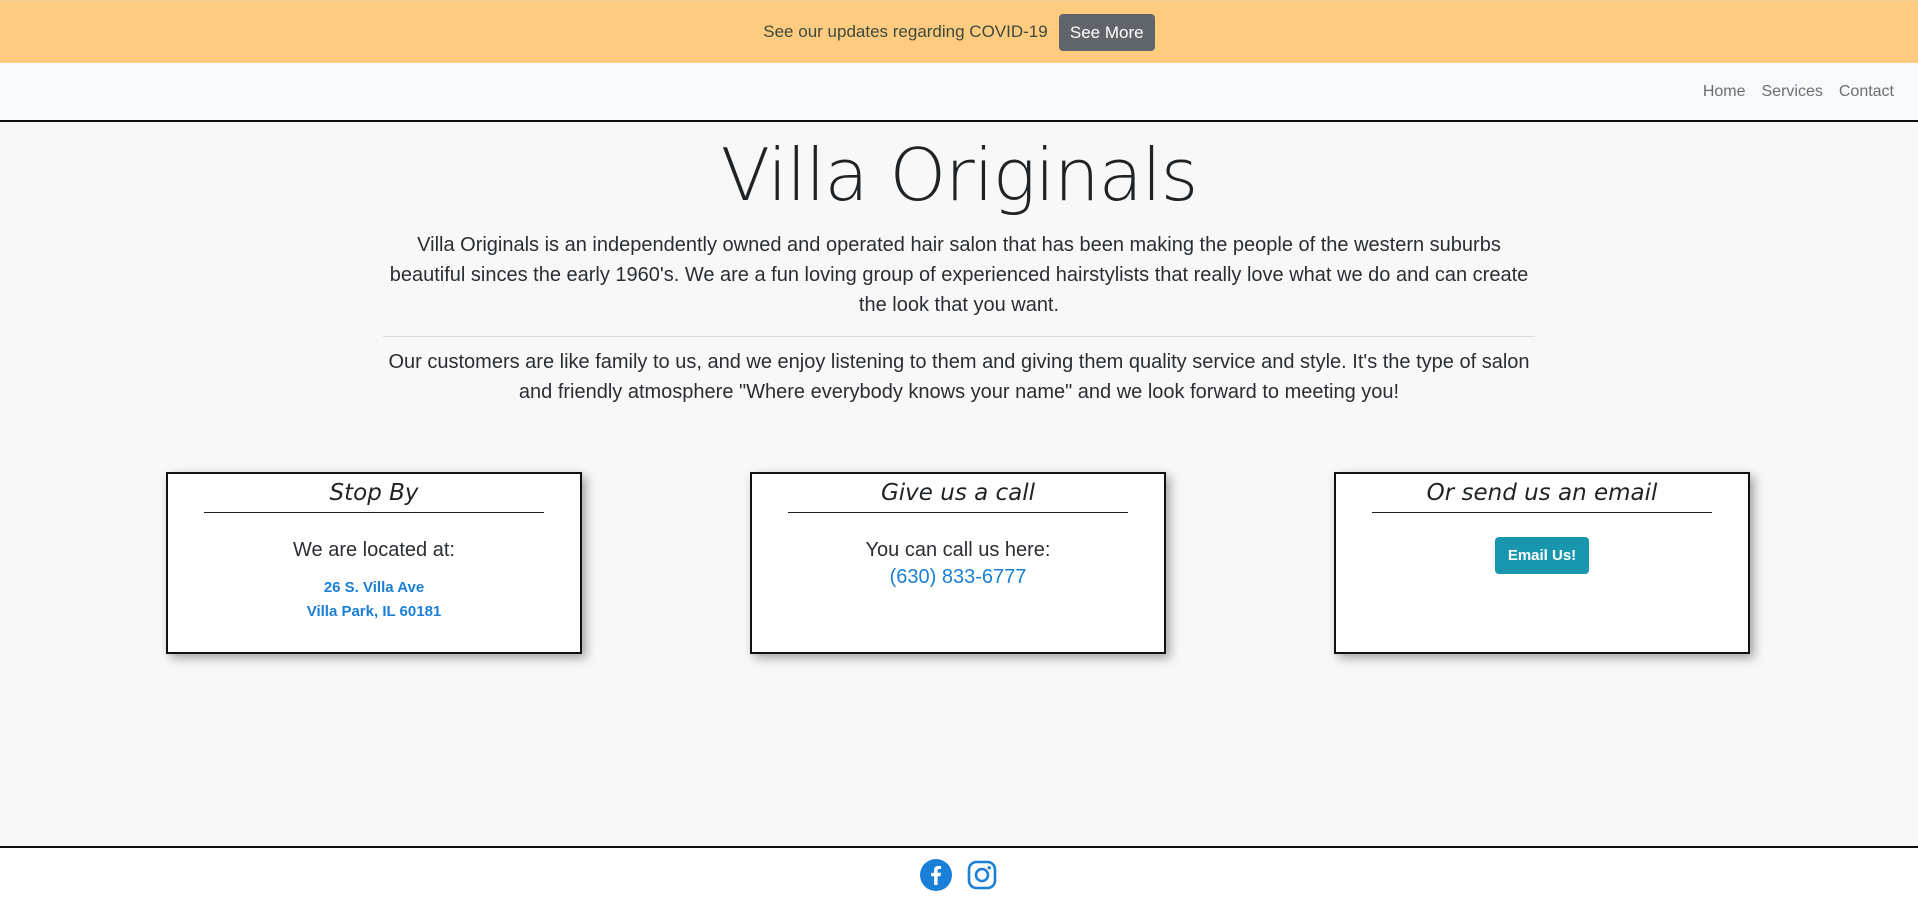  Describe the element at coordinates (1542, 493) in the screenshot. I see `email-title: Or send us an email` at that location.